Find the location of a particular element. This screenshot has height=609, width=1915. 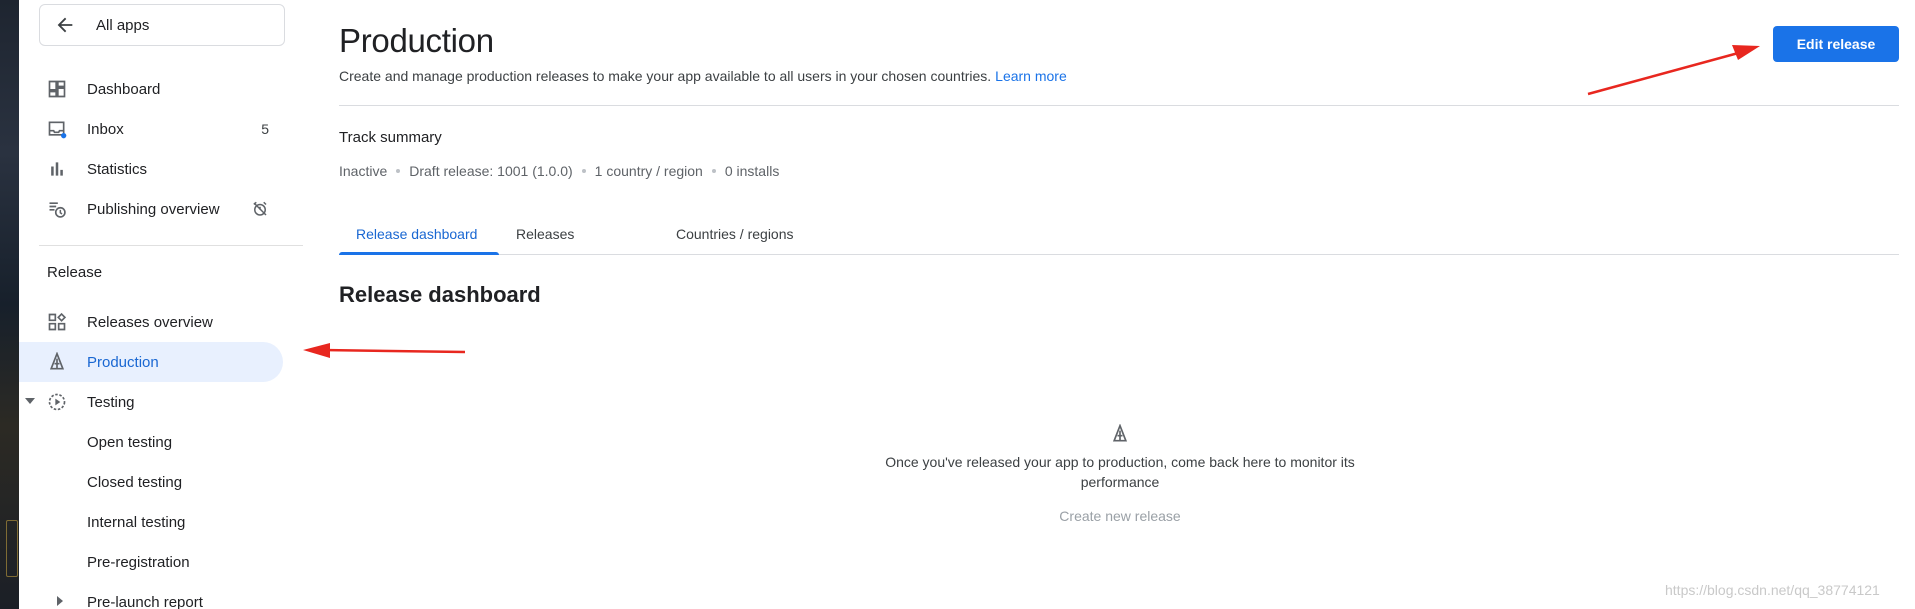

sidebar-item-label: Releases overview is located at coordinates (150, 322).